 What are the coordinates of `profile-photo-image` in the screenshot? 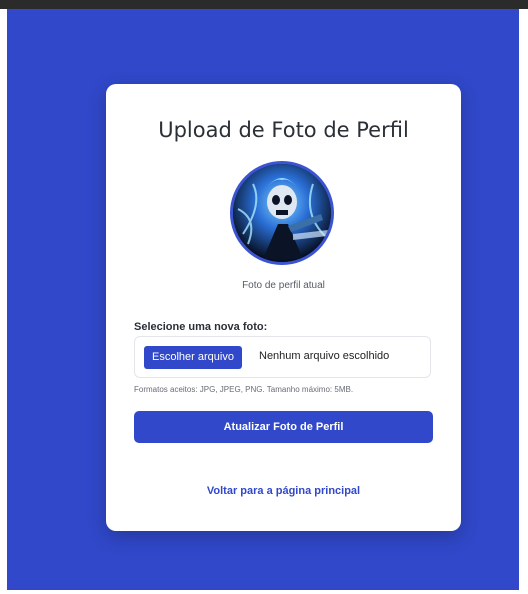 It's located at (282, 213).